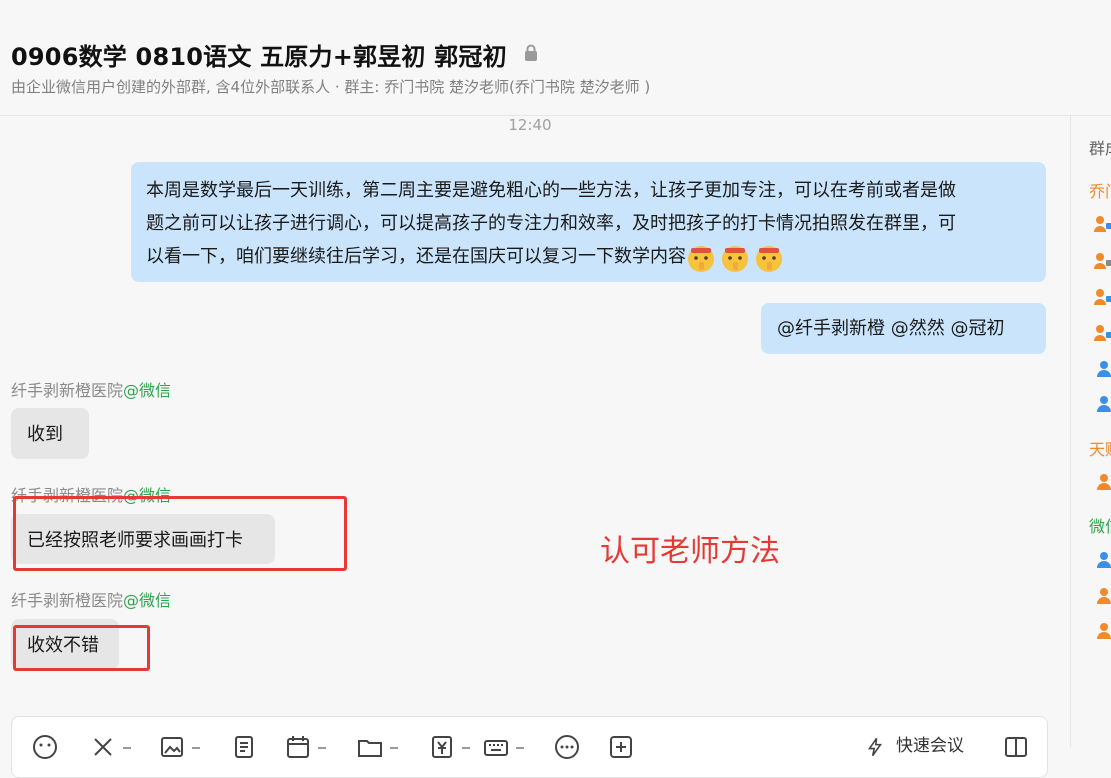 The image size is (1111, 778). What do you see at coordinates (531, 52) in the screenshot?
I see `lock-icon` at bounding box center [531, 52].